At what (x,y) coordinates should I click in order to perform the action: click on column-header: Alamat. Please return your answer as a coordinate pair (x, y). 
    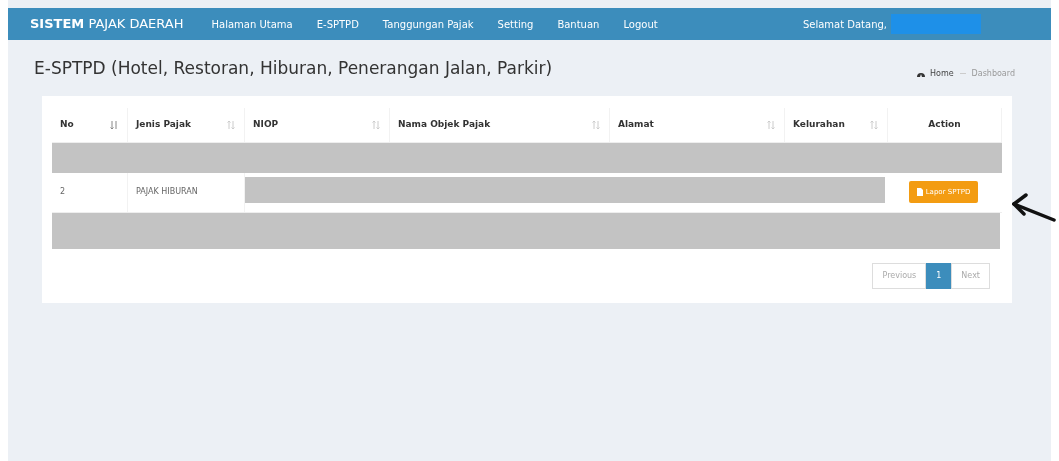
    Looking at the image, I should click on (636, 124).